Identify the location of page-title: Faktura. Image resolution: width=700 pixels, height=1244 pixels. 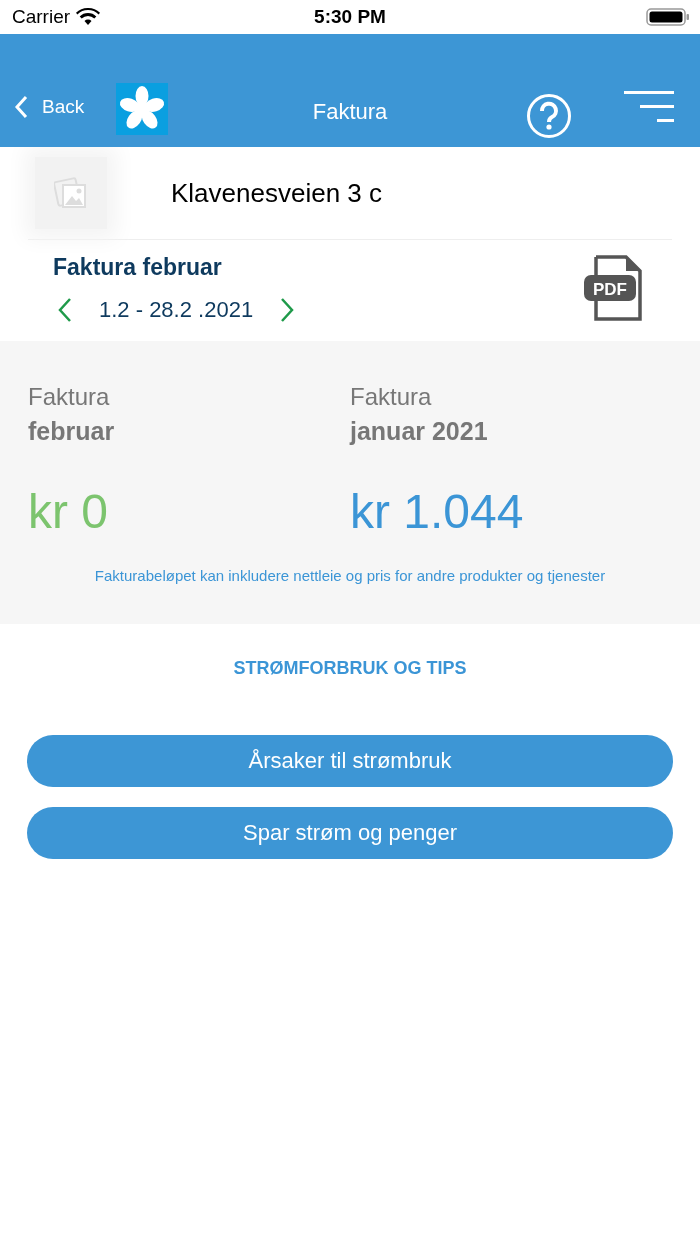
(350, 112).